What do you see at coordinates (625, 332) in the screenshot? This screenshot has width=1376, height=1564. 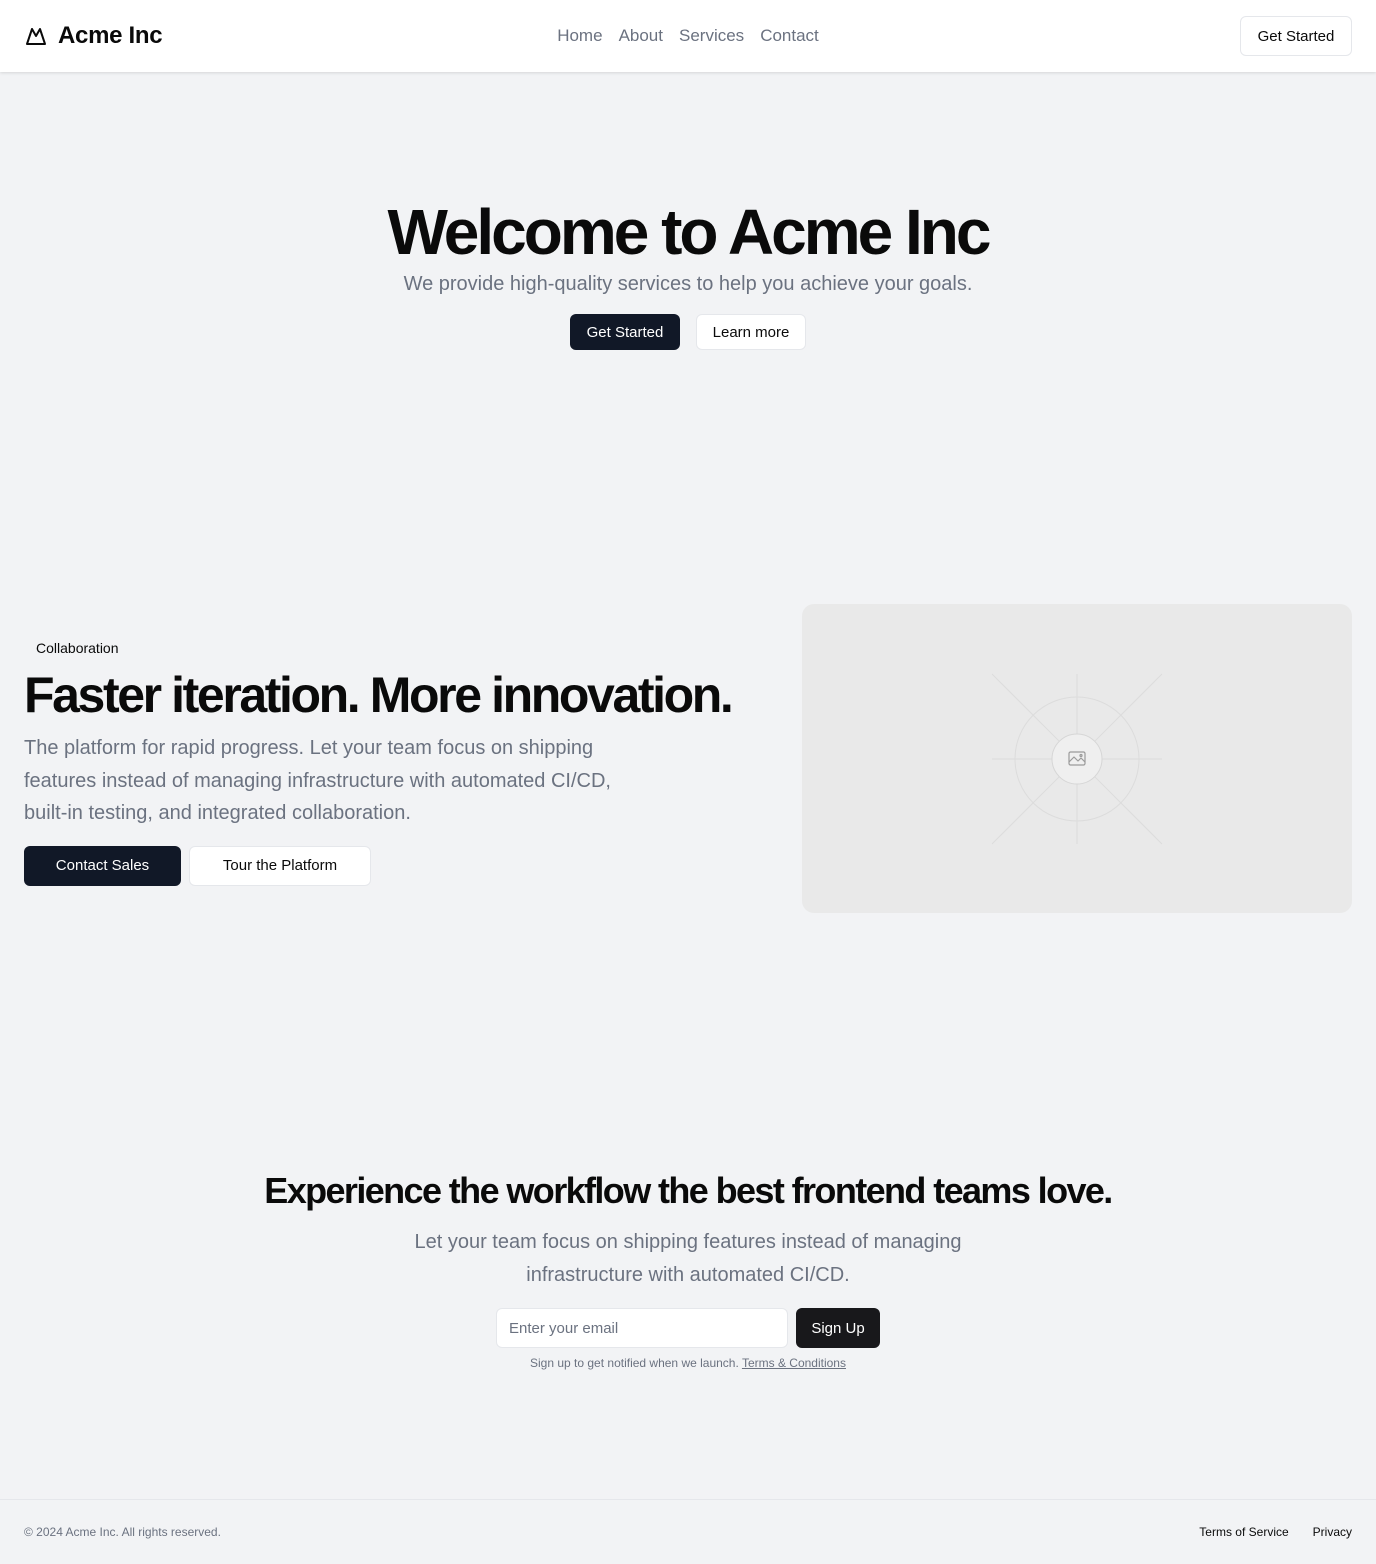 I see `hero-get-started-button: Get Started` at bounding box center [625, 332].